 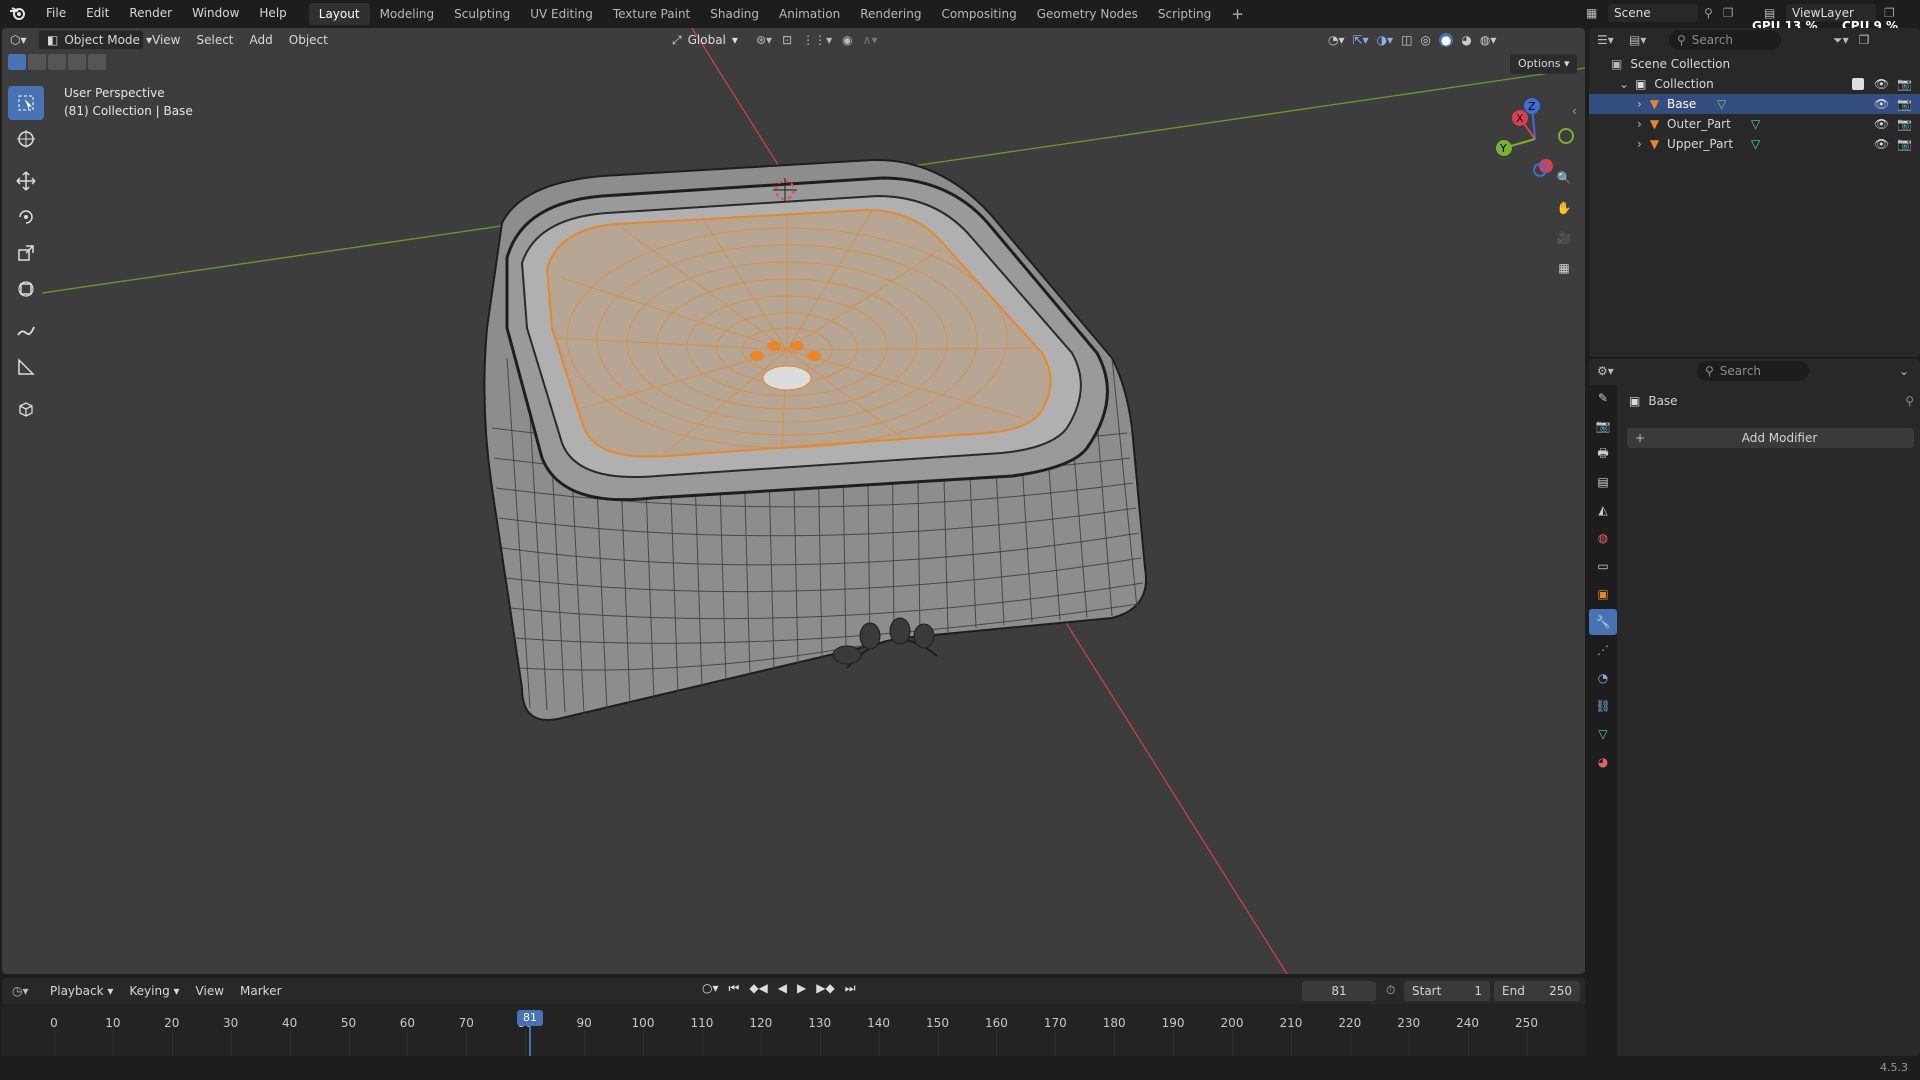 What do you see at coordinates (1237, 14) in the screenshot?
I see `add-workspace-button: +` at bounding box center [1237, 14].